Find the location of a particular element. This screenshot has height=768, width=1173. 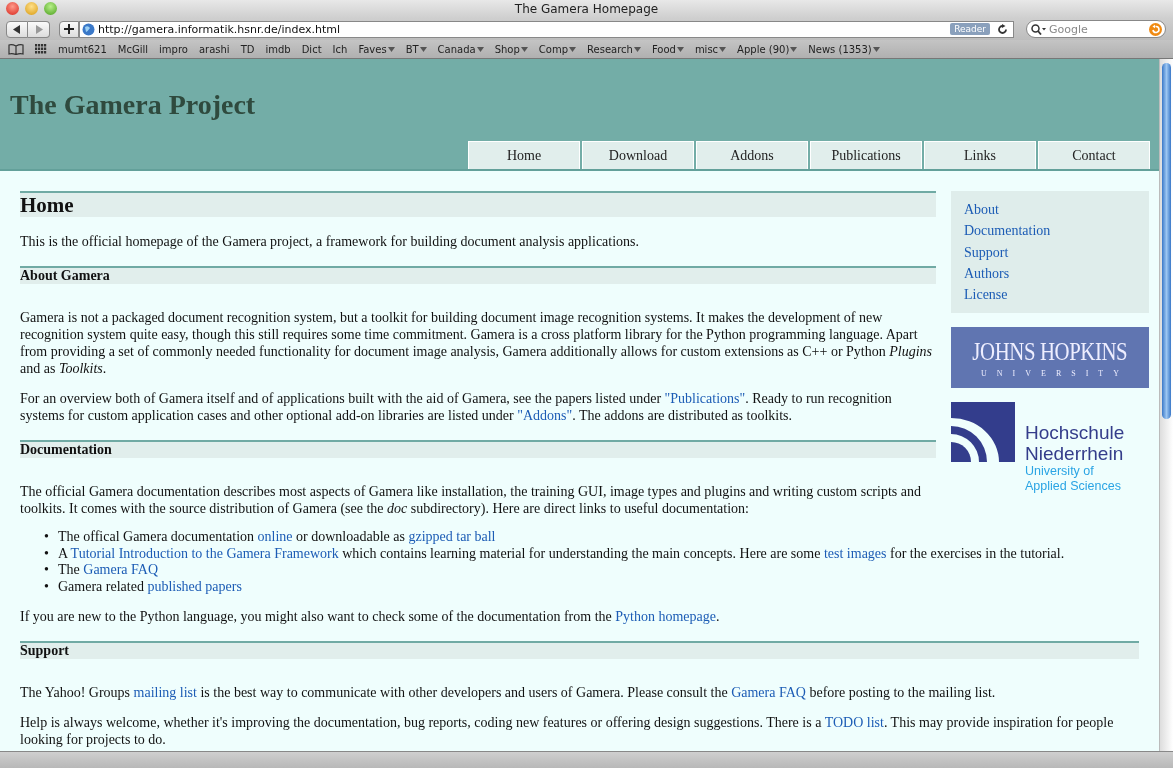

bookmark-menu: Apple (90) is located at coordinates (767, 49).